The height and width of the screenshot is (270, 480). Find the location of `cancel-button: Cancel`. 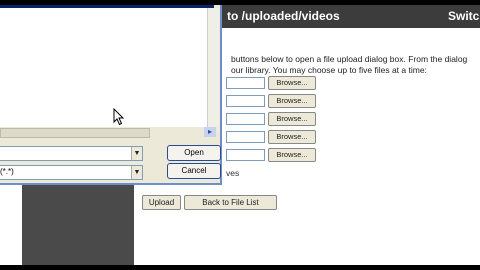

cancel-button: Cancel is located at coordinates (194, 171).